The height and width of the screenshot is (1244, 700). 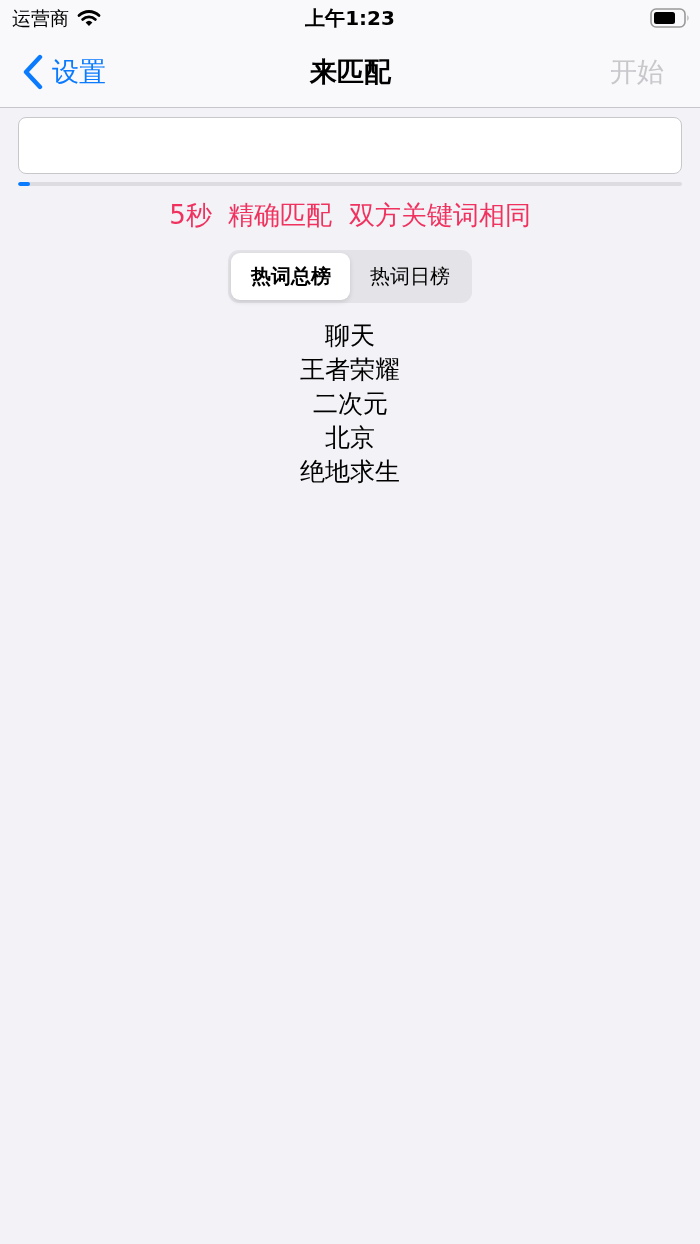 What do you see at coordinates (409, 276) in the screenshot?
I see `segment-tab: 热词日榜` at bounding box center [409, 276].